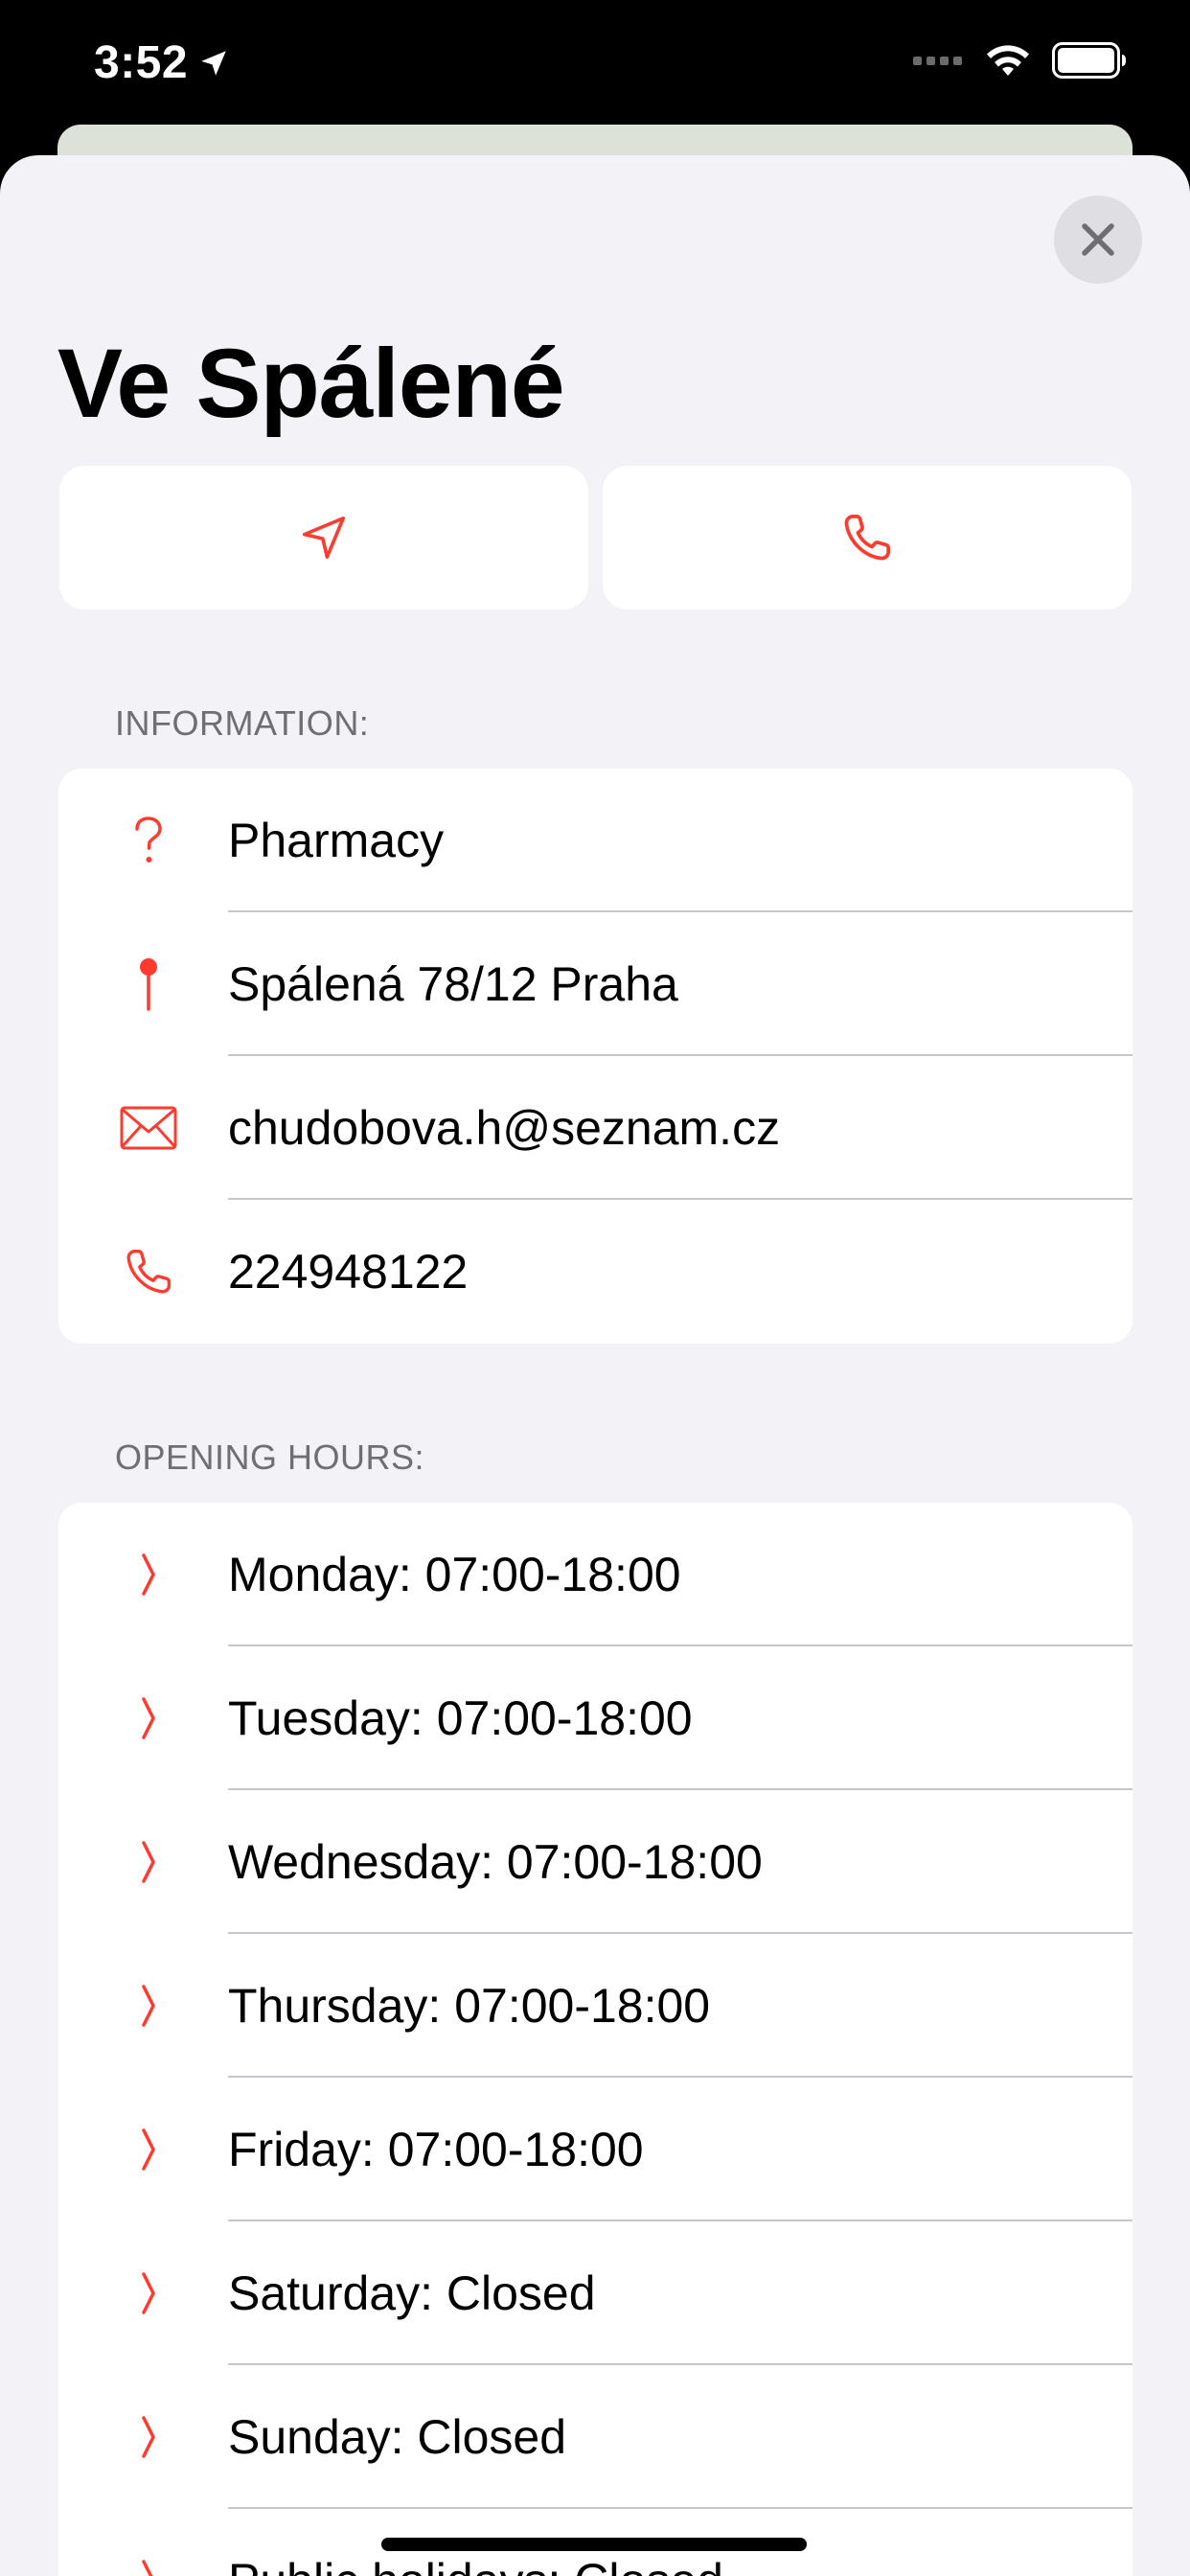 Image resolution: width=1190 pixels, height=2576 pixels. I want to click on cellular-signal-icon, so click(937, 60).